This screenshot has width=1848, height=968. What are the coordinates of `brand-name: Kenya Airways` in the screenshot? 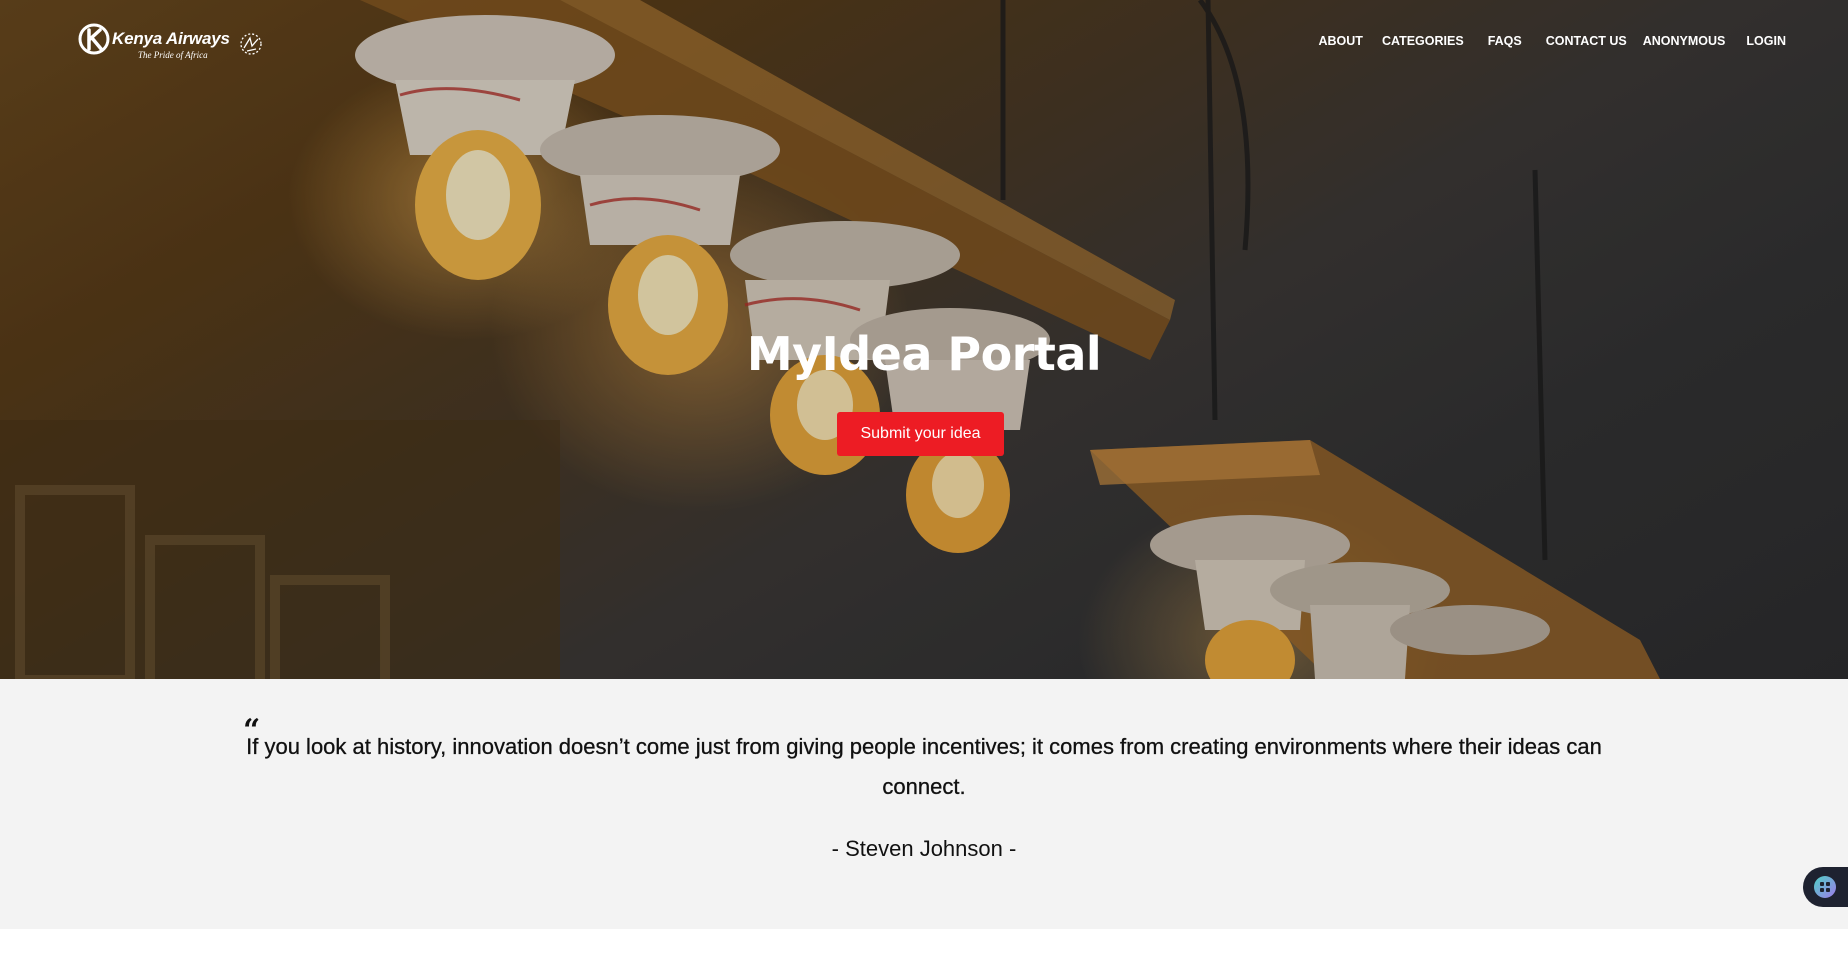 It's located at (171, 38).